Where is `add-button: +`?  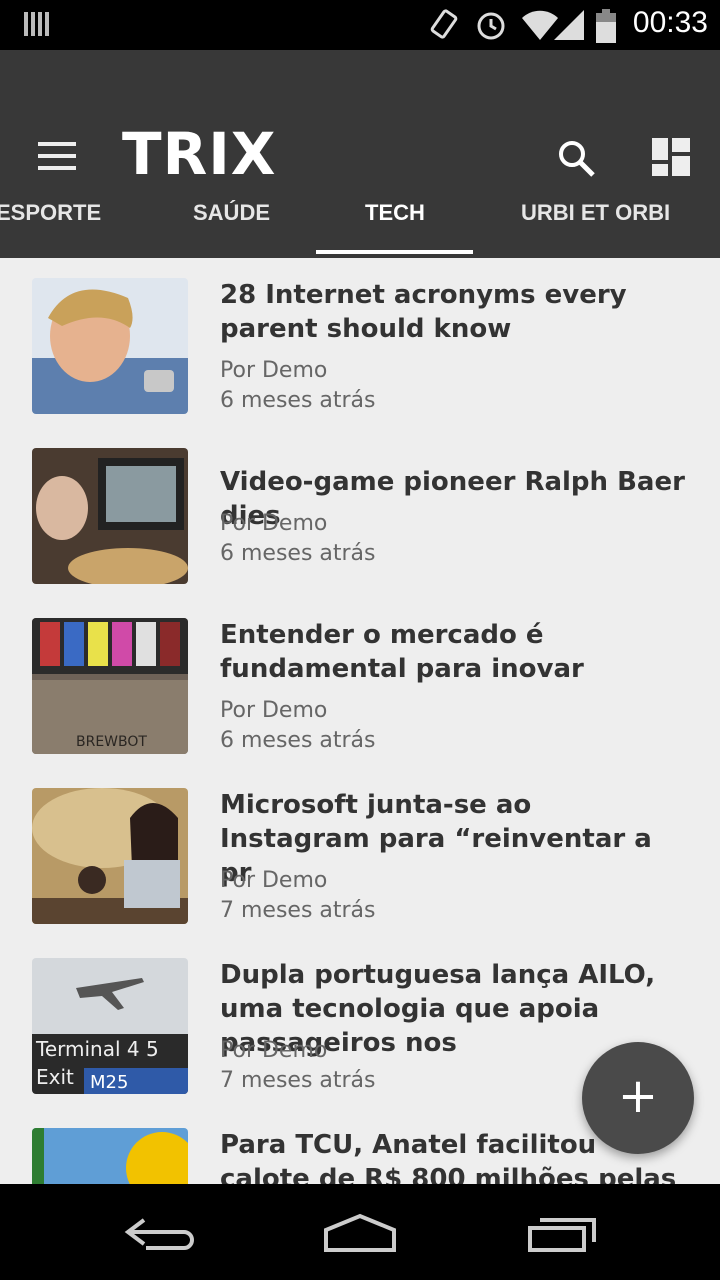
add-button: + is located at coordinates (638, 1098).